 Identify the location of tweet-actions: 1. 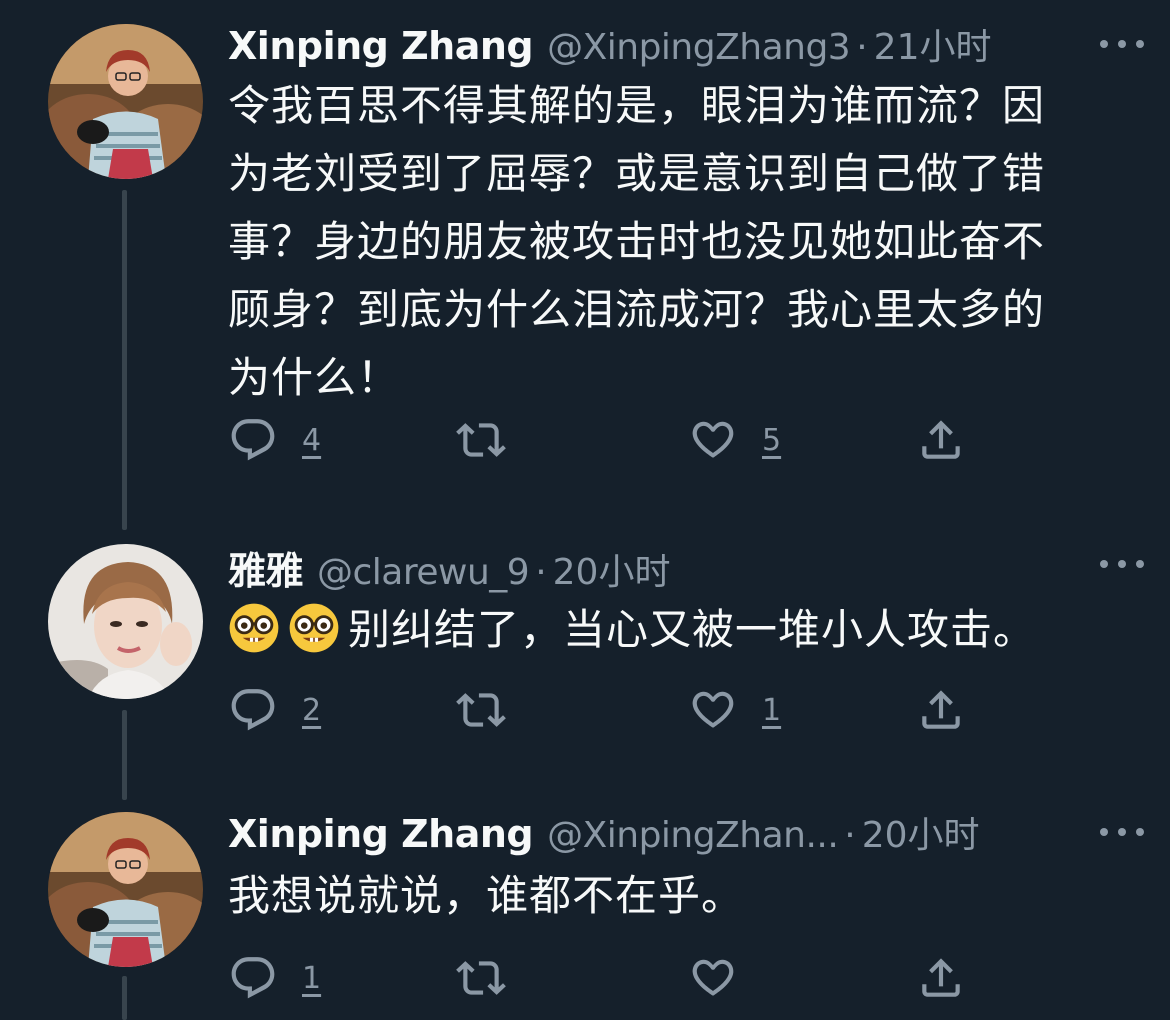
(608, 978).